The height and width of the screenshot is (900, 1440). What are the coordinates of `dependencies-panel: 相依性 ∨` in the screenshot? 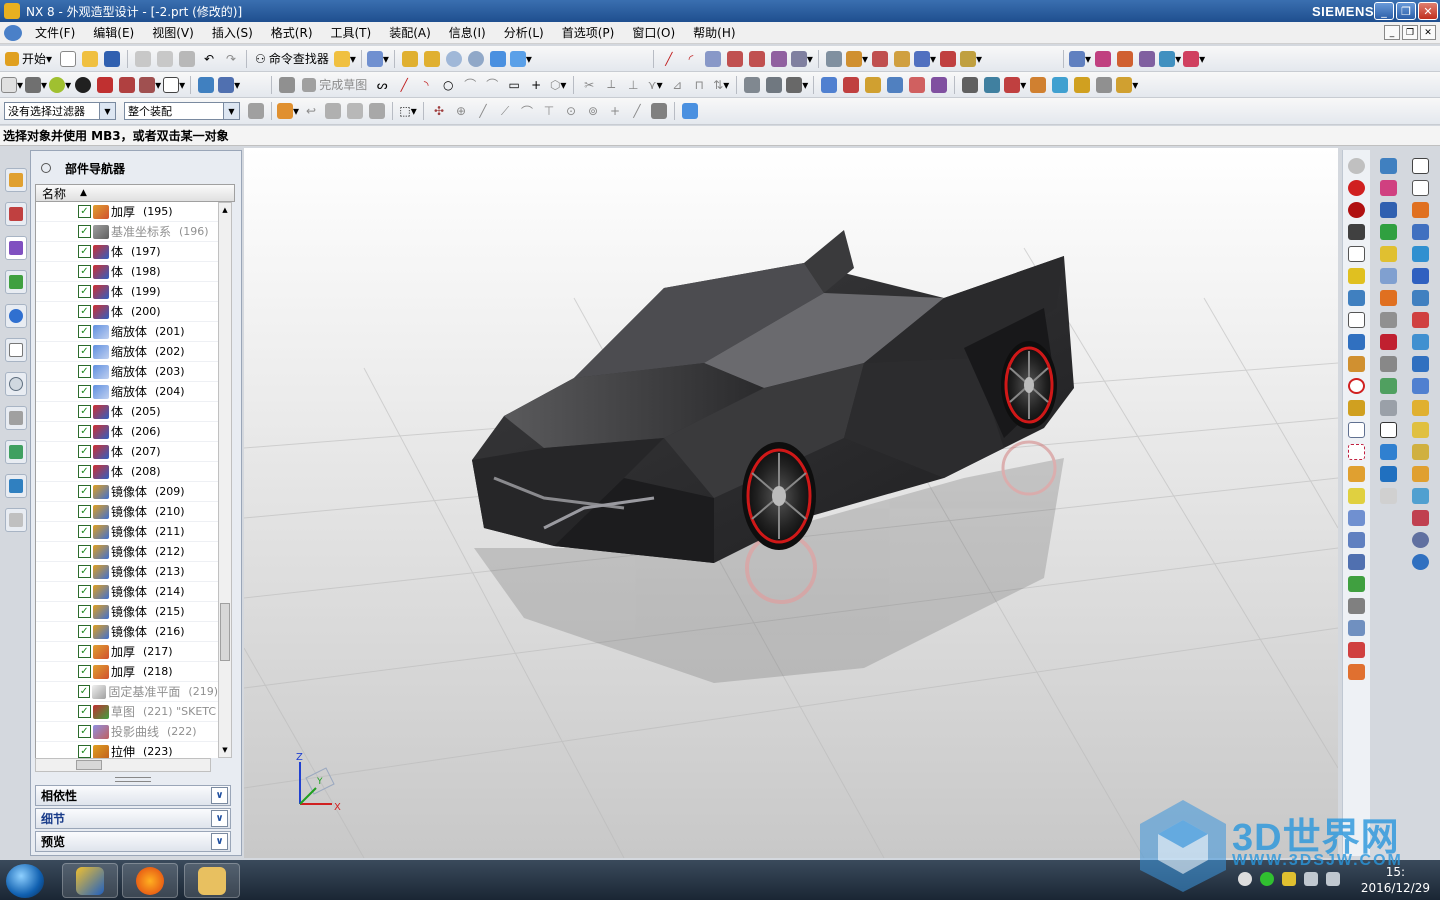 It's located at (133, 795).